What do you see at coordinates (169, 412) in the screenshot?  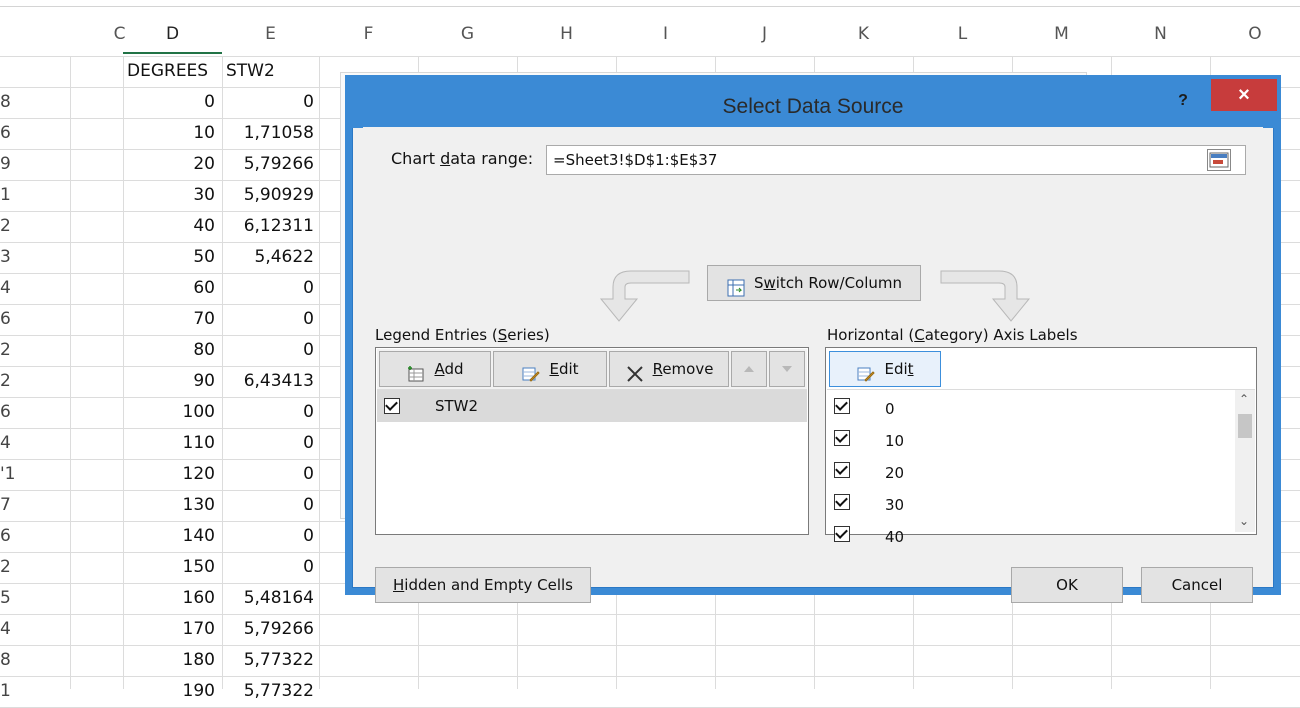 I see `cell-degrees: 100` at bounding box center [169, 412].